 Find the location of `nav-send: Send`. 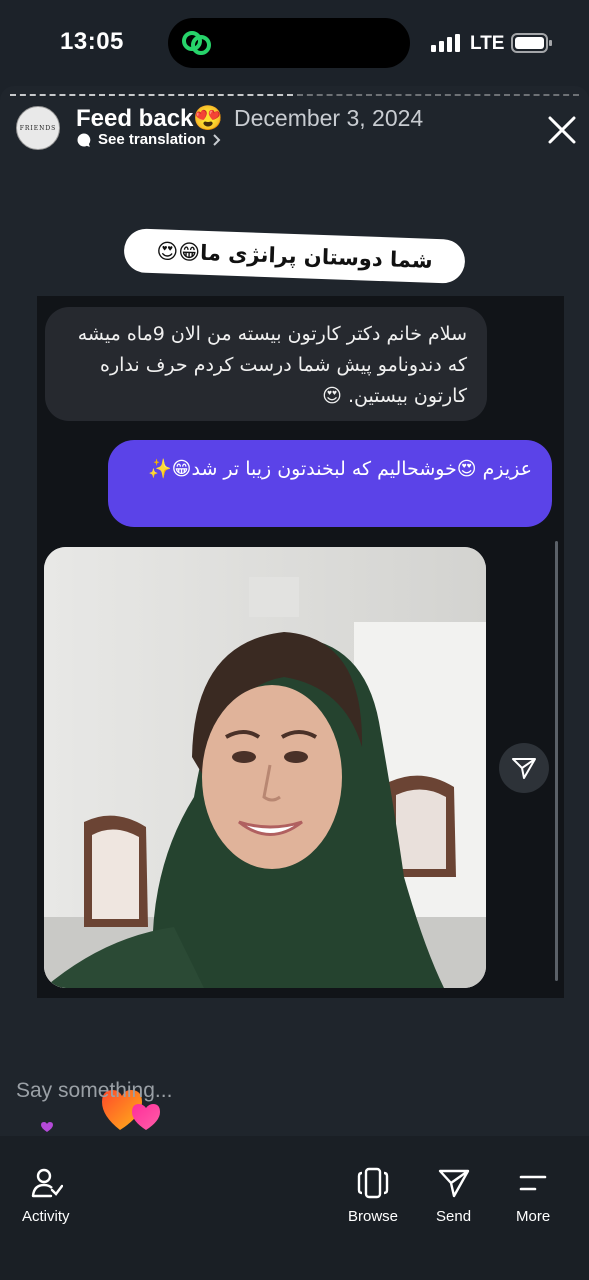

nav-send: Send is located at coordinates (453, 1195).